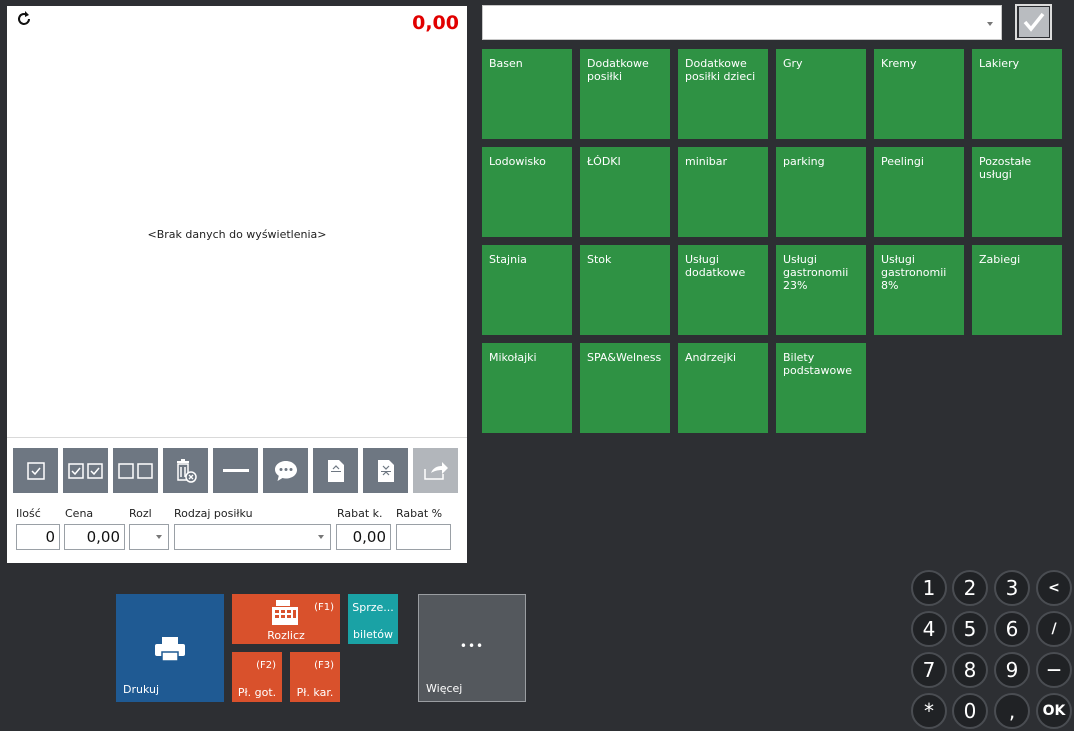 This screenshot has width=1074, height=731. I want to click on deselect-all-button, so click(135, 470).